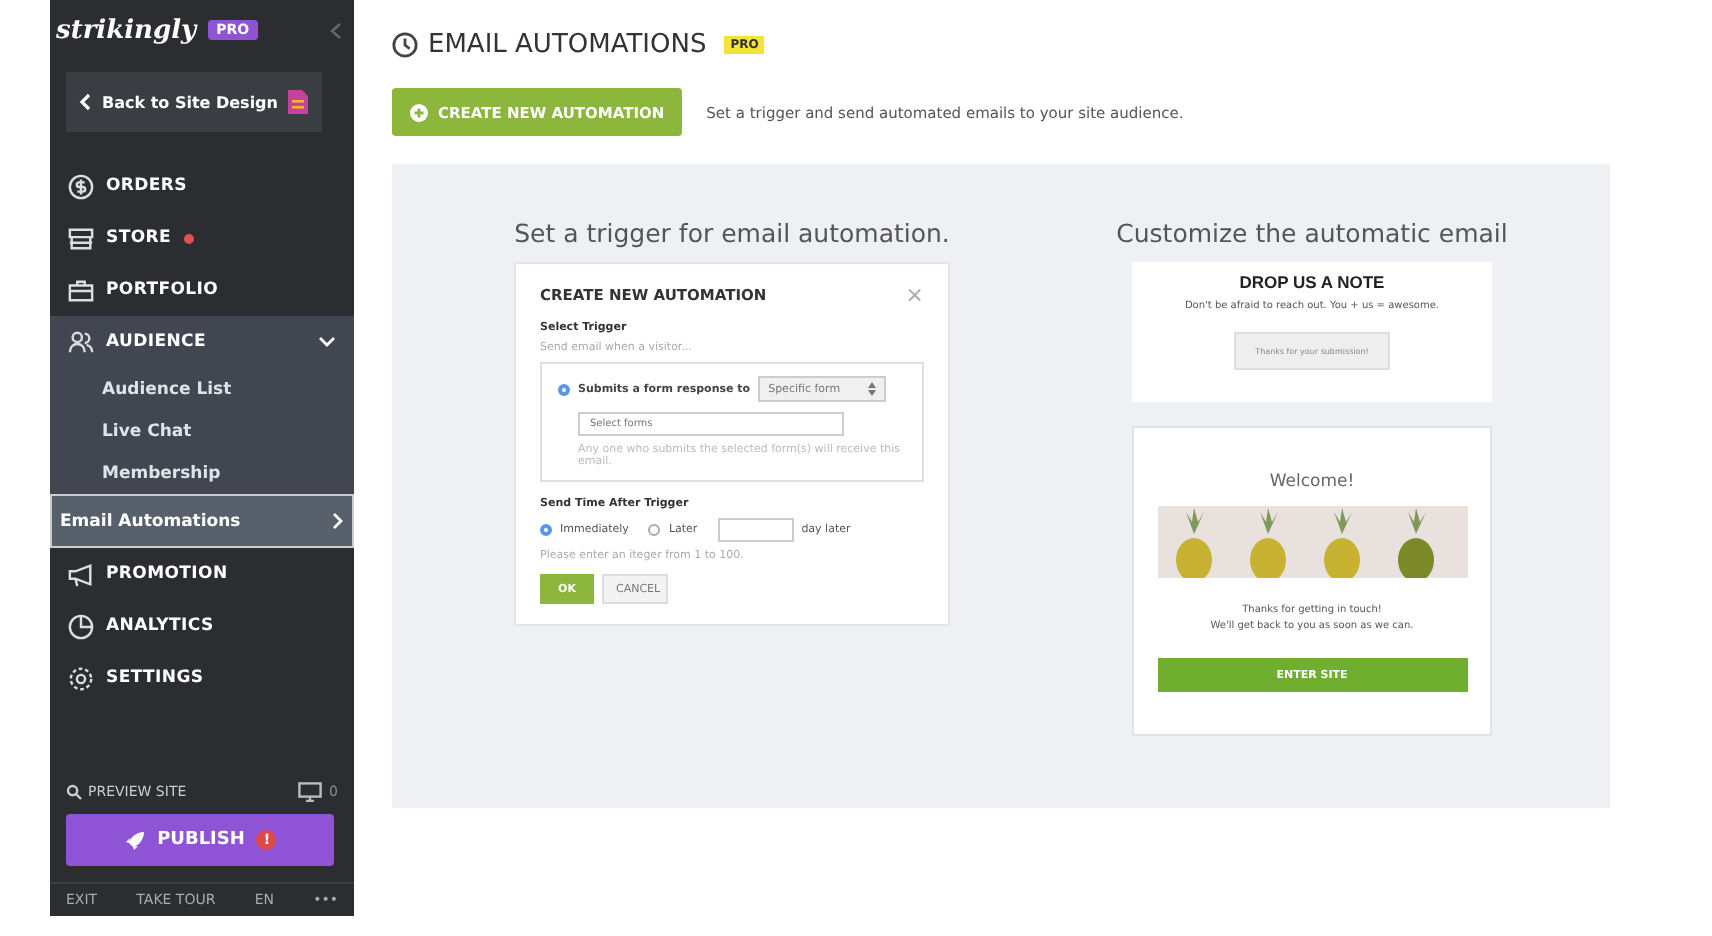 This screenshot has width=1712, height=936. I want to click on nav-item: SETTINGS, so click(202, 678).